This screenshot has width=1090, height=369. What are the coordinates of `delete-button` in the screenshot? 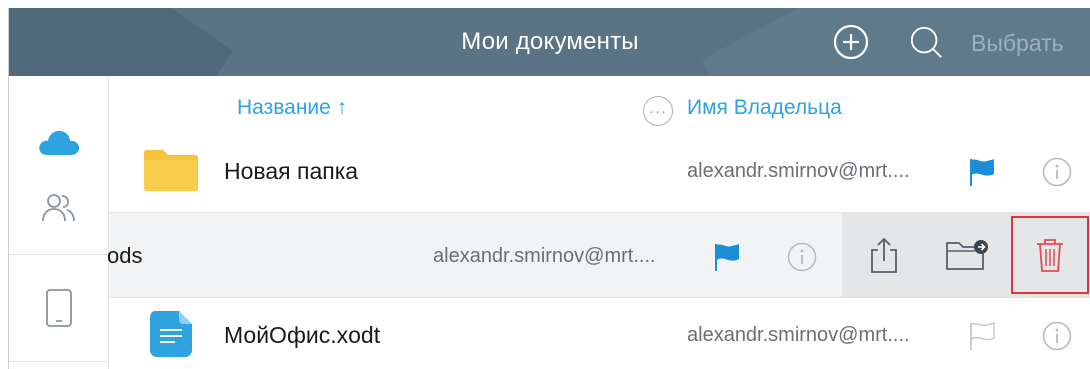 It's located at (1050, 255).